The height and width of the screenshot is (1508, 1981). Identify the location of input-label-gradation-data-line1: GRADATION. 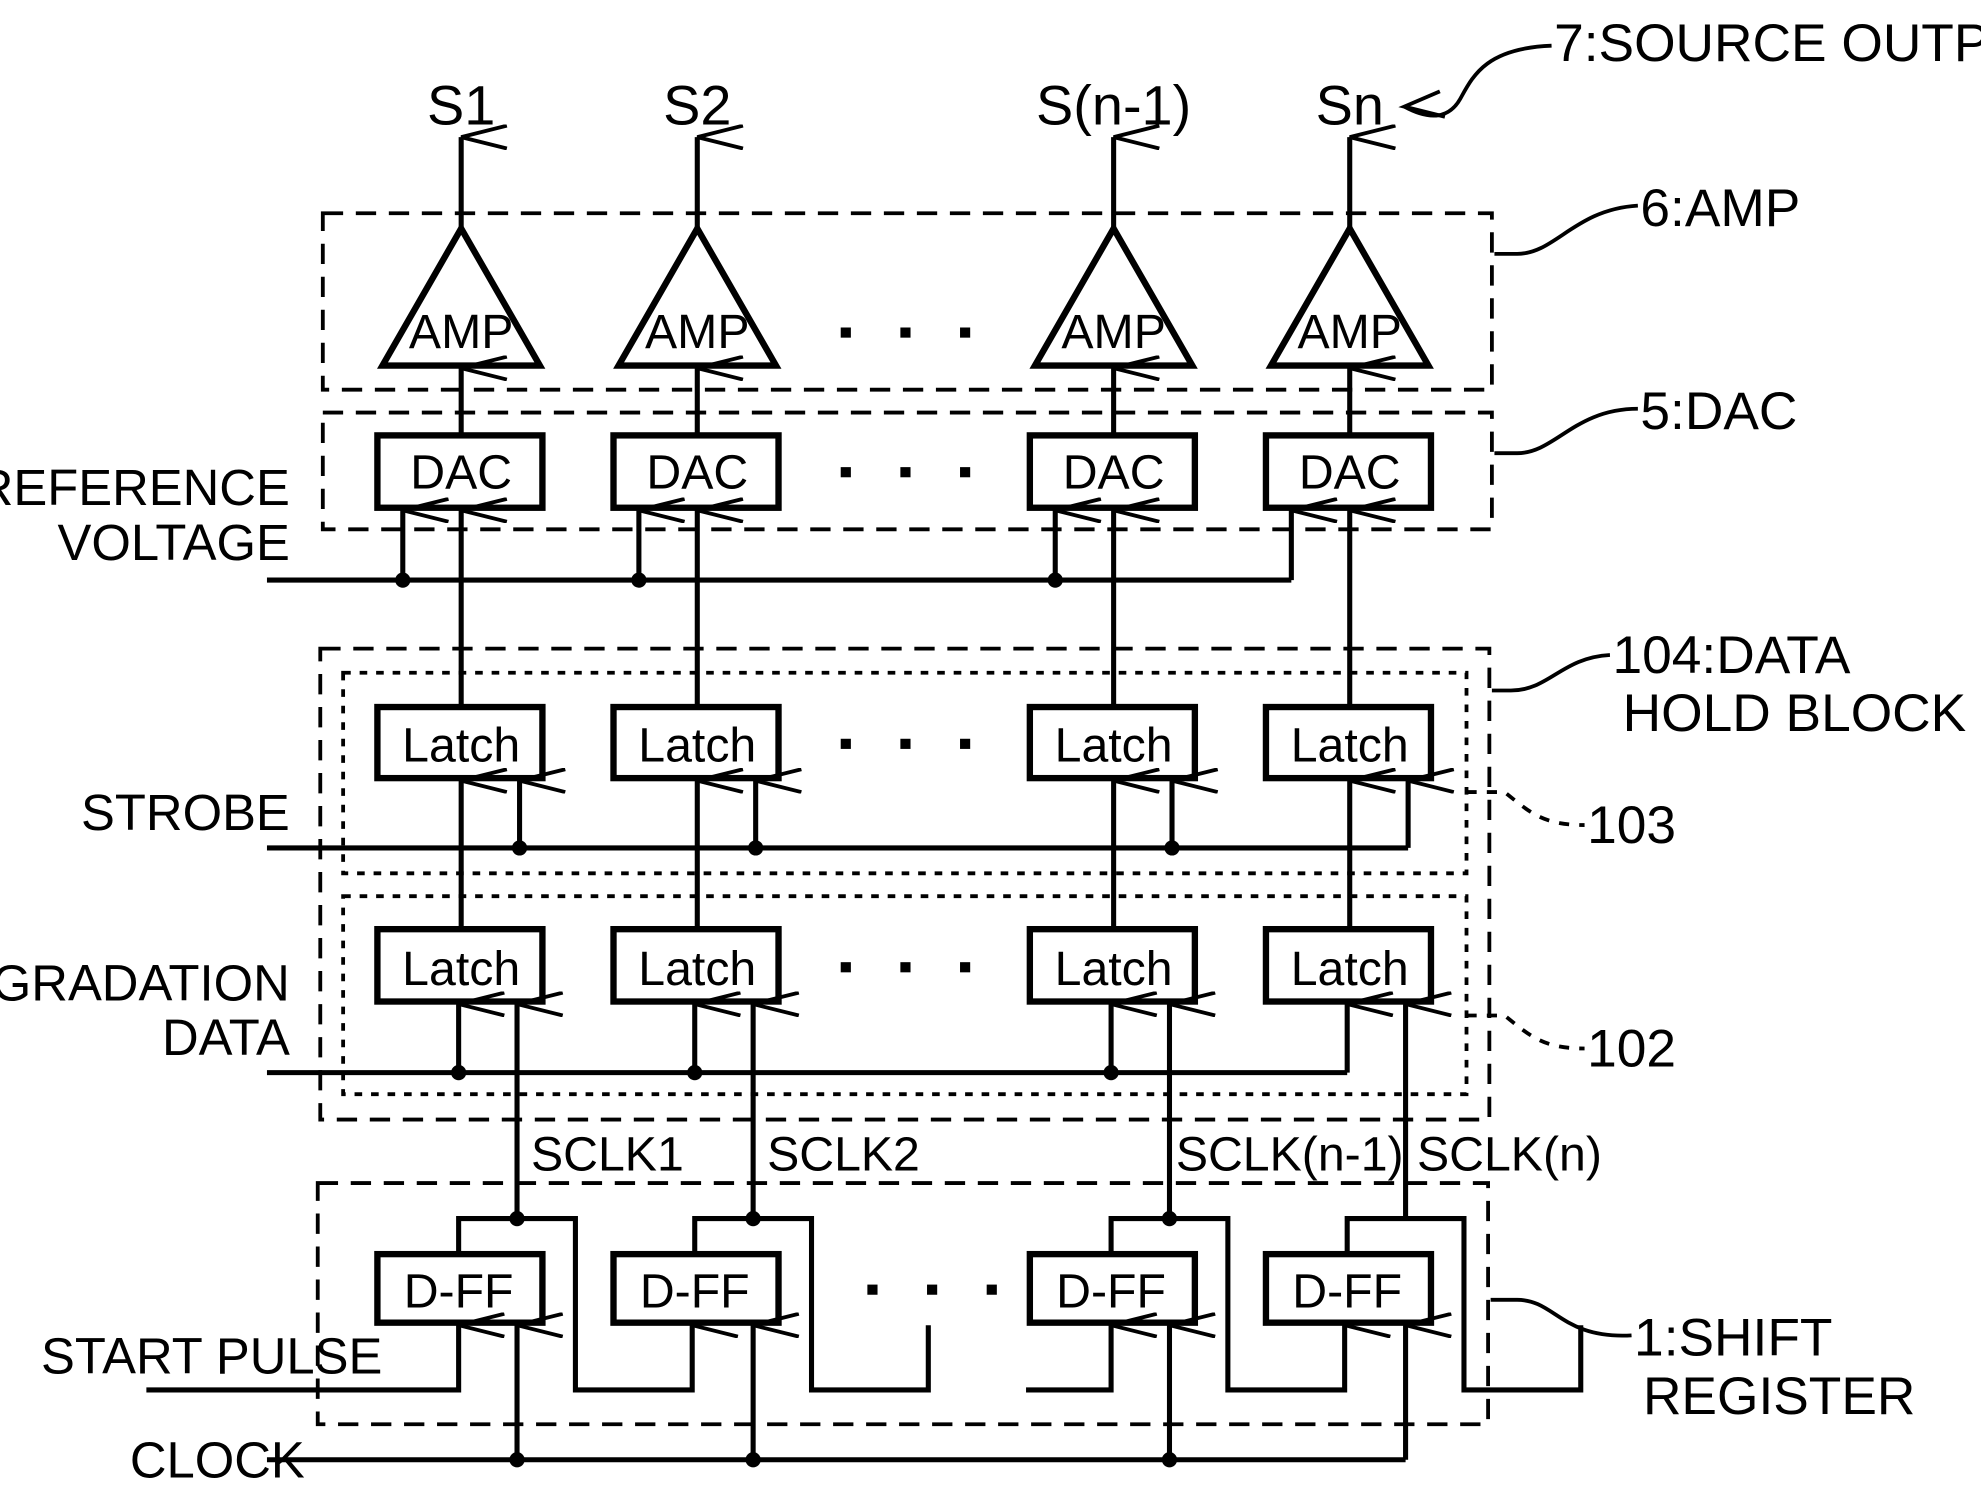
(145, 982).